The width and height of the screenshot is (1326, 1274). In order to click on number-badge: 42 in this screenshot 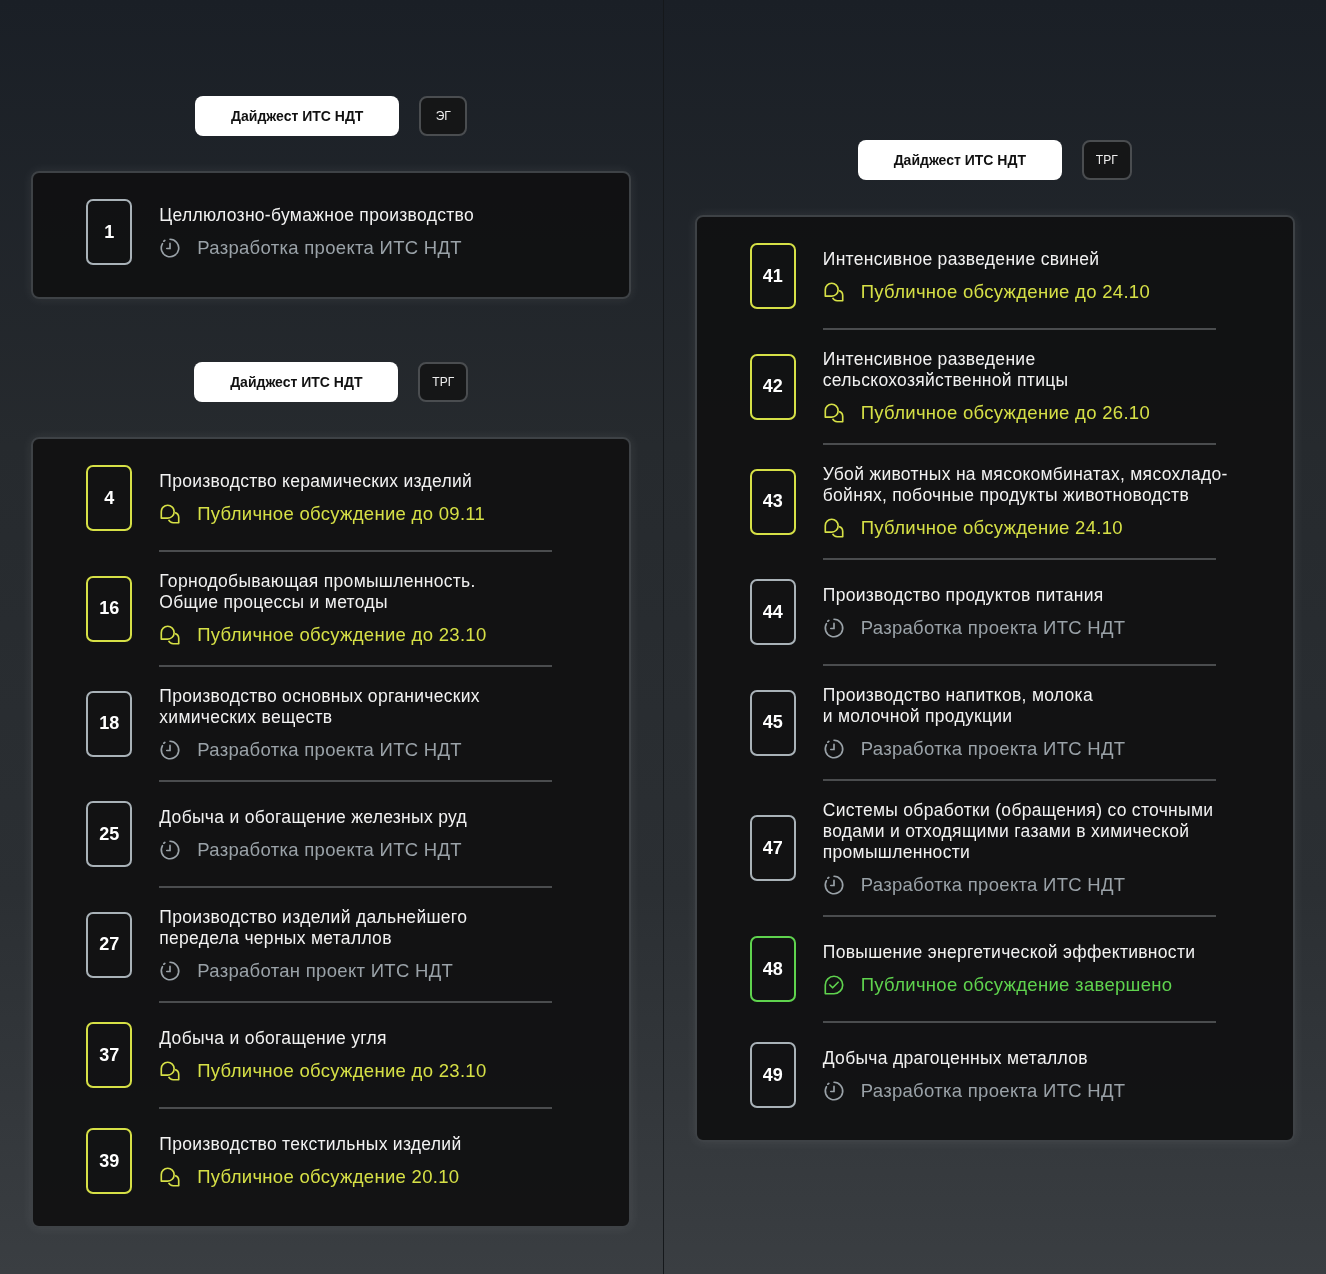, I will do `click(772, 386)`.